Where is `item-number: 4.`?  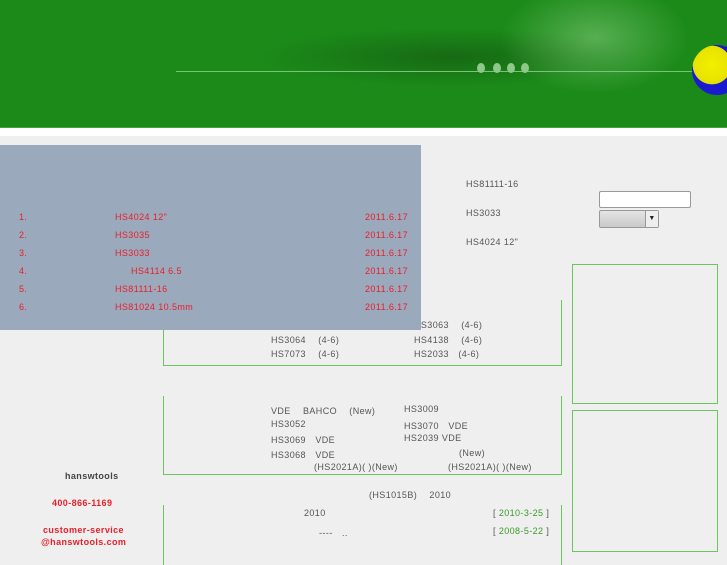 item-number: 4. is located at coordinates (23, 271).